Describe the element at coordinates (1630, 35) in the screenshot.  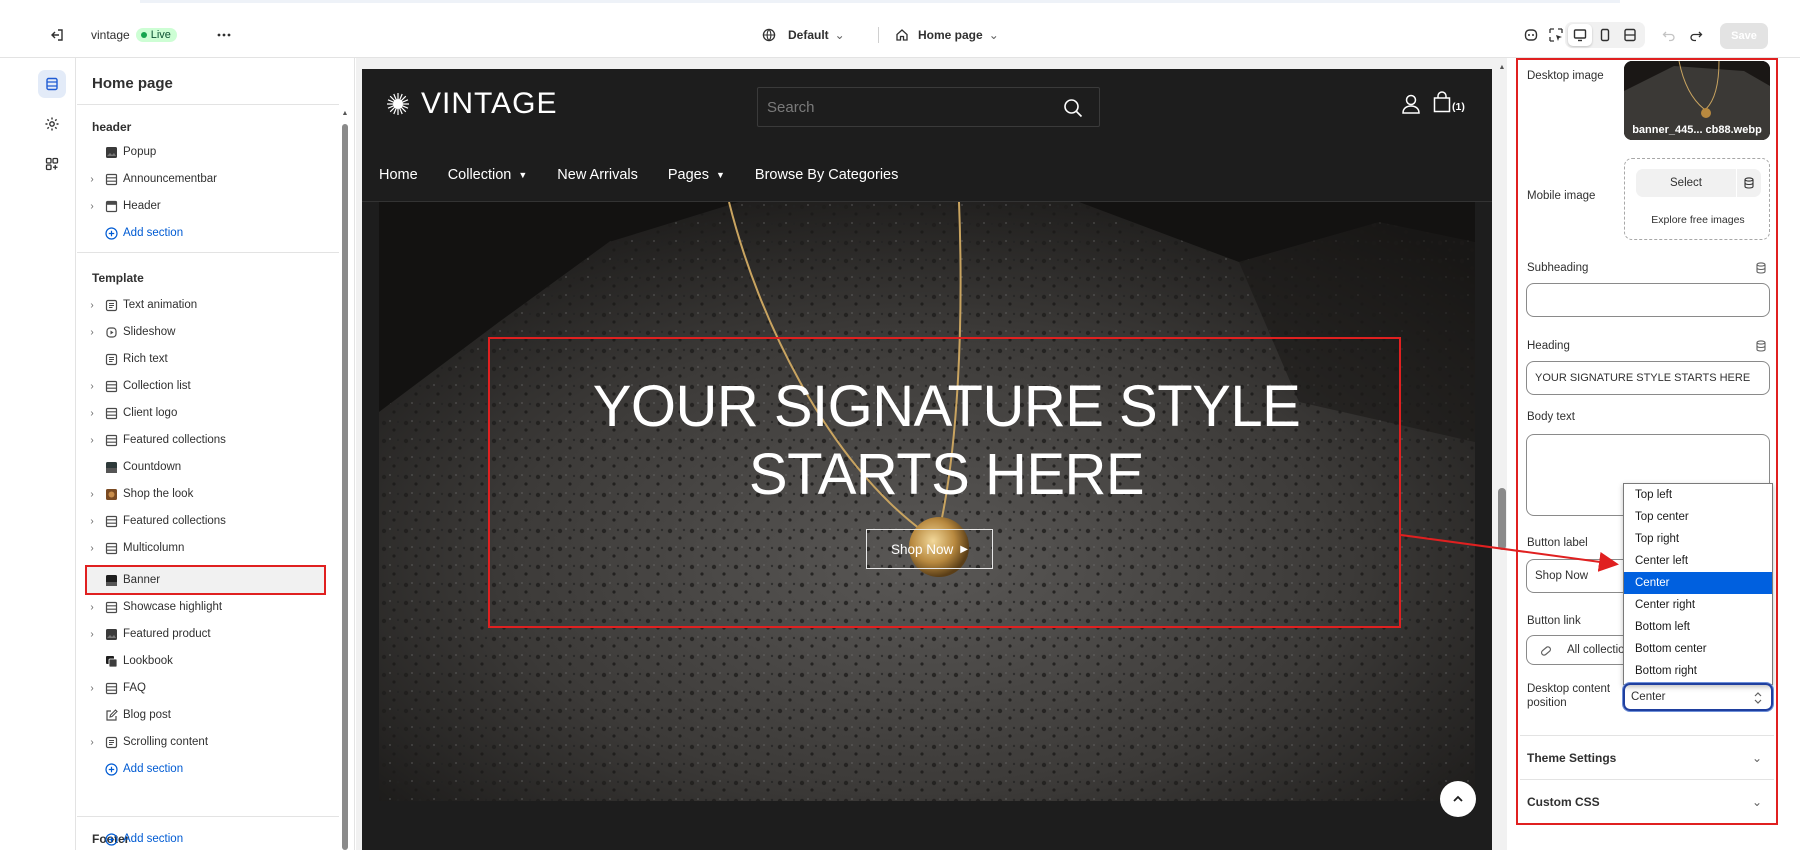
I see `fullwidth-view-button` at that location.